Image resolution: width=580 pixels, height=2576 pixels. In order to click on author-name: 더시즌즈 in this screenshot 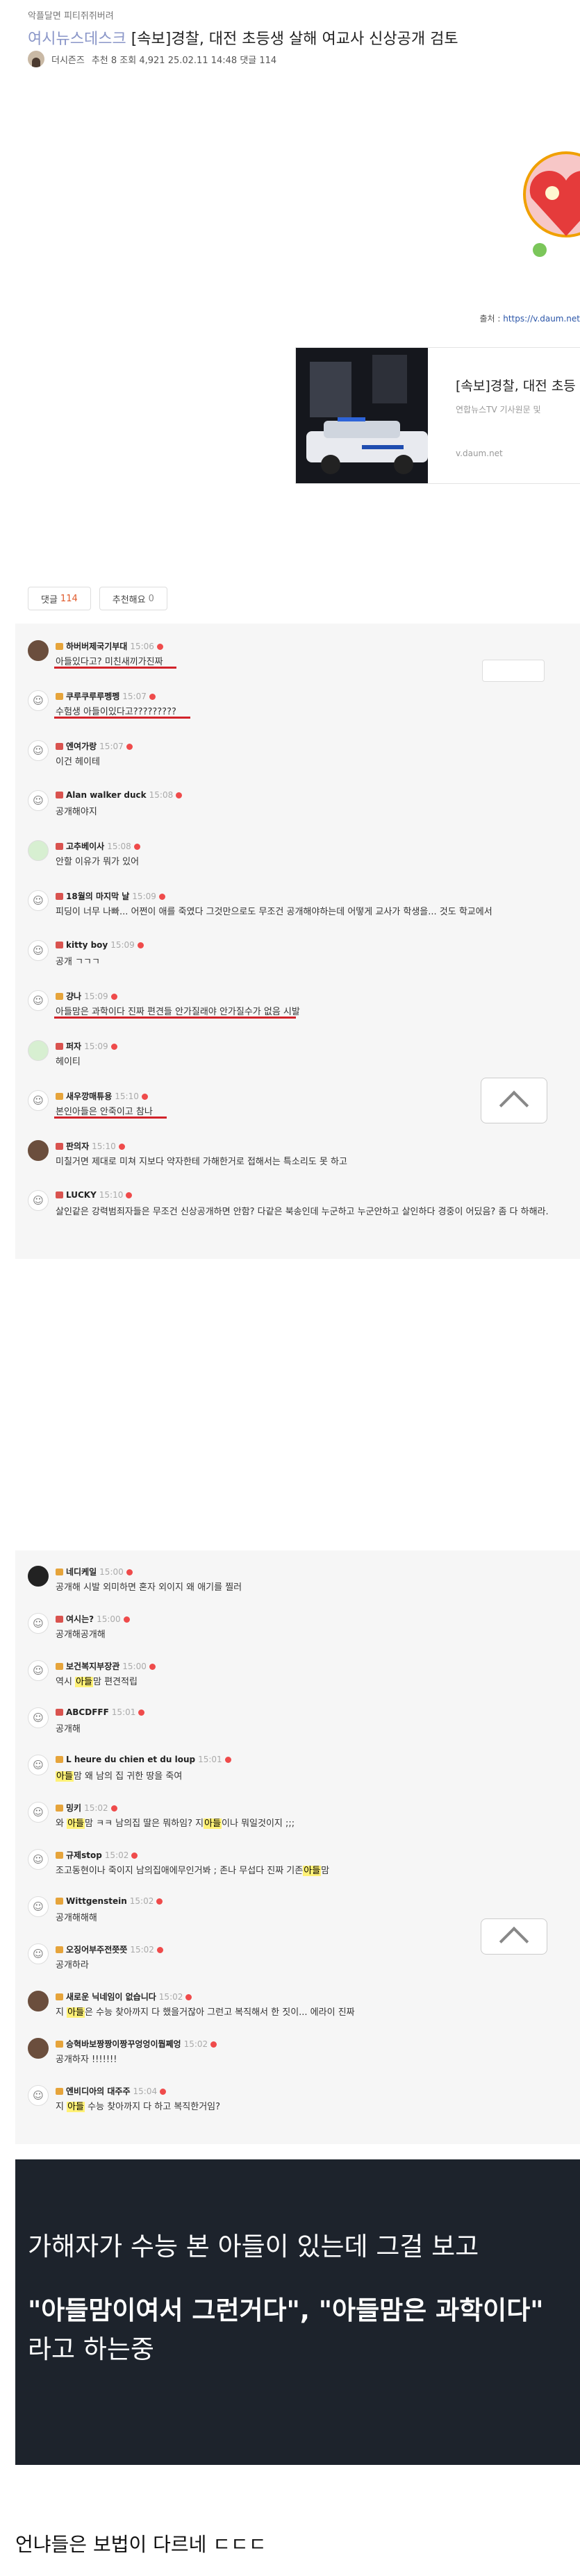, I will do `click(68, 59)`.